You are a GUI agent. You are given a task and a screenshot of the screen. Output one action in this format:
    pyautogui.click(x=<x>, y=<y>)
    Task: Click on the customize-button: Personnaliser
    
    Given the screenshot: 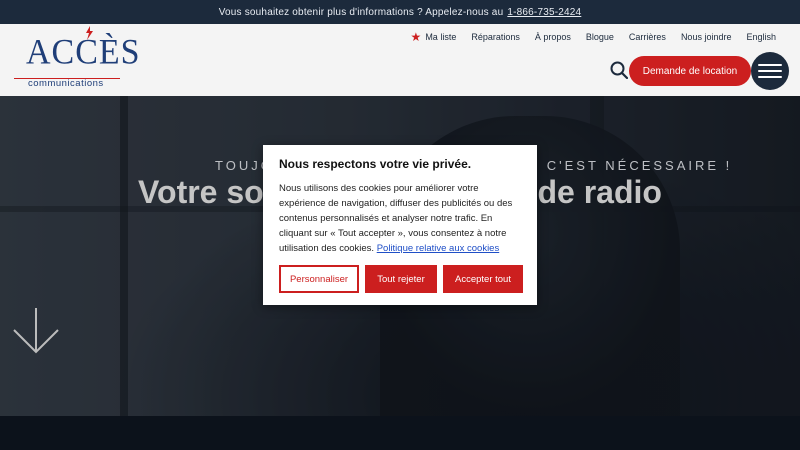 What is the action you would take?
    pyautogui.click(x=319, y=279)
    